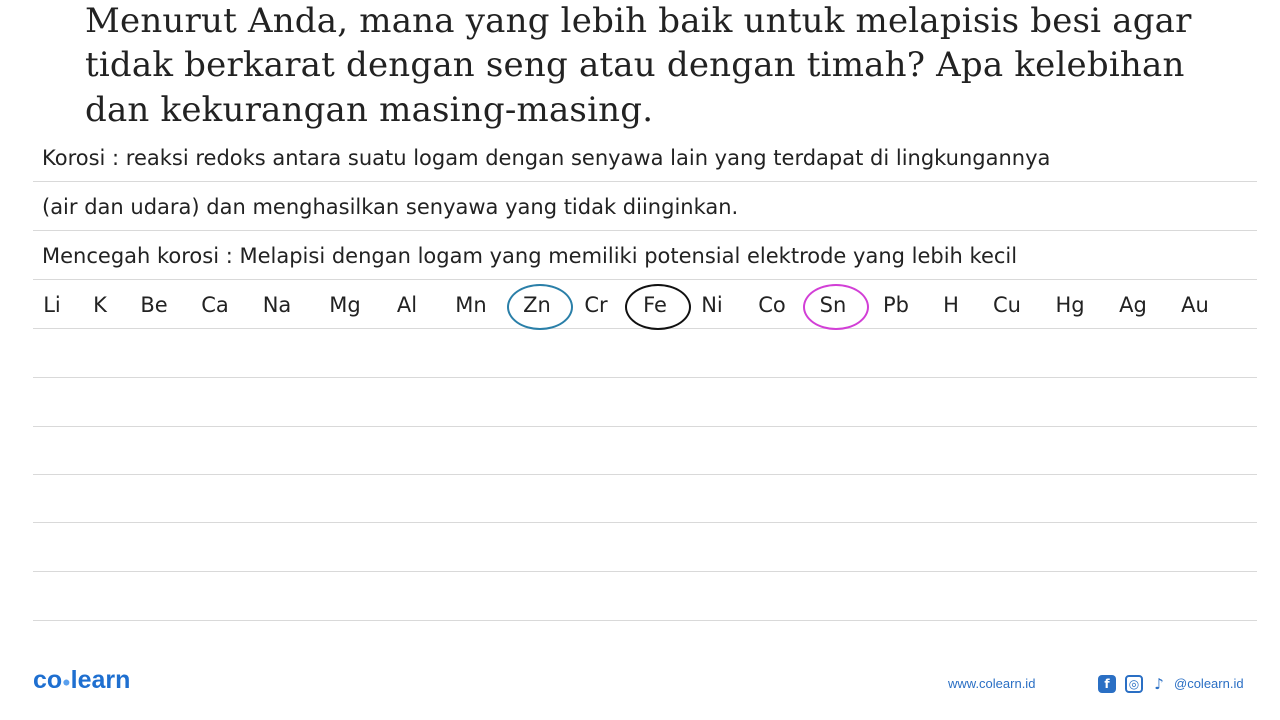  I want to click on element-au: Au, so click(1195, 305).